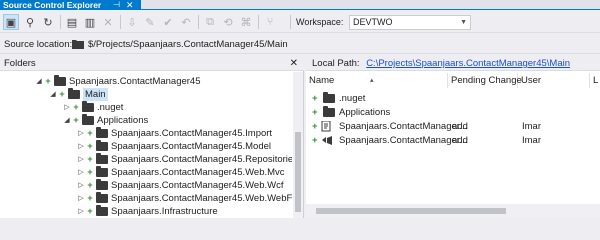  Describe the element at coordinates (191, 146) in the screenshot. I see `tree-node-label: Spaanjaars.ContactManager45.Model` at that location.